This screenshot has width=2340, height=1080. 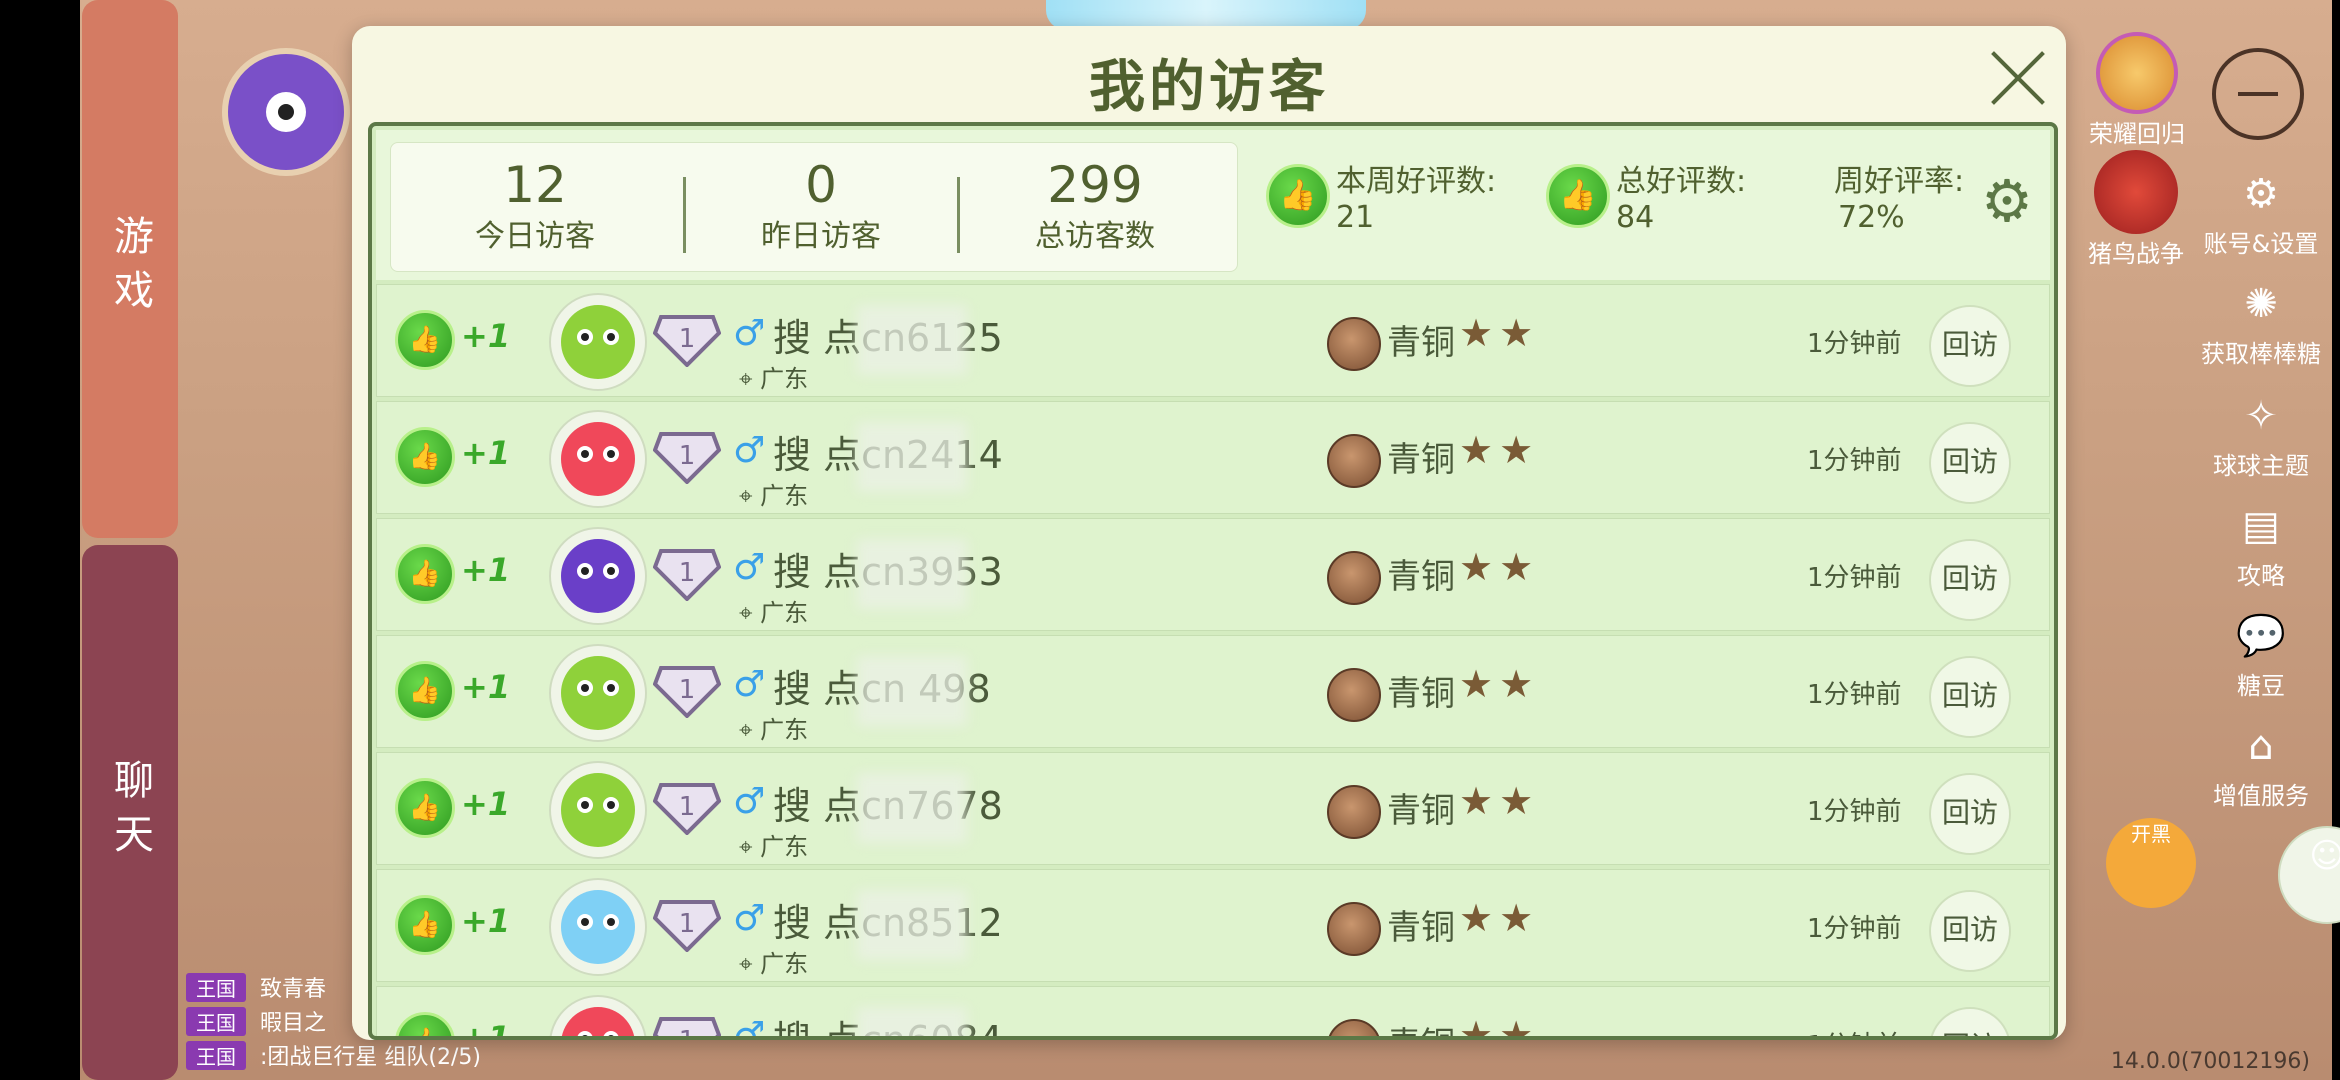 What do you see at coordinates (1213, 1011) in the screenshot?
I see `table-row: 👍 +1 1 ♂ 搜 点cn6084 ⌖ 广东 青铜 ★★ 1分钟前 回访` at bounding box center [1213, 1011].